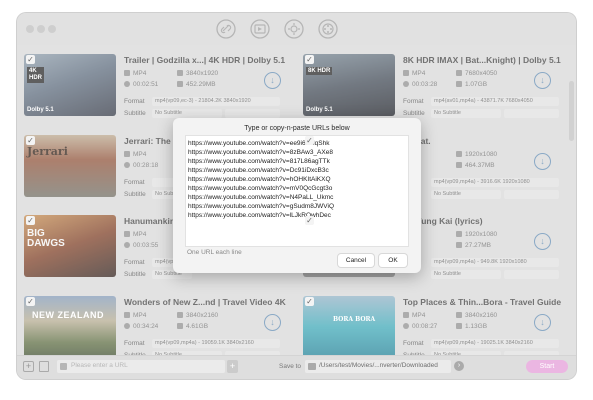  Describe the element at coordinates (214, 252) in the screenshot. I see `dialog-hint: One URL each line` at that location.